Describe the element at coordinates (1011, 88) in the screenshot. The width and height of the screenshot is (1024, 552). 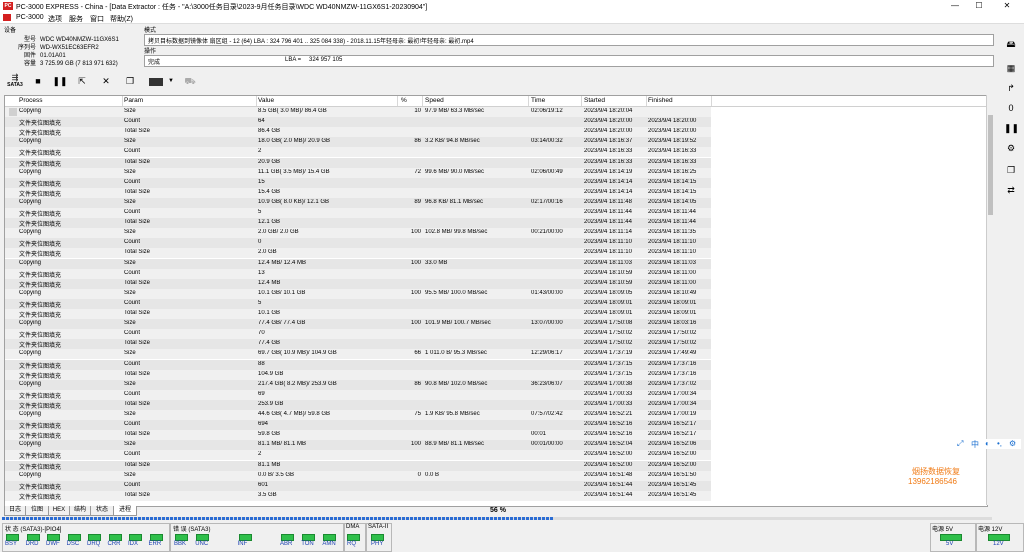
I see `export-icon: ↱` at that location.